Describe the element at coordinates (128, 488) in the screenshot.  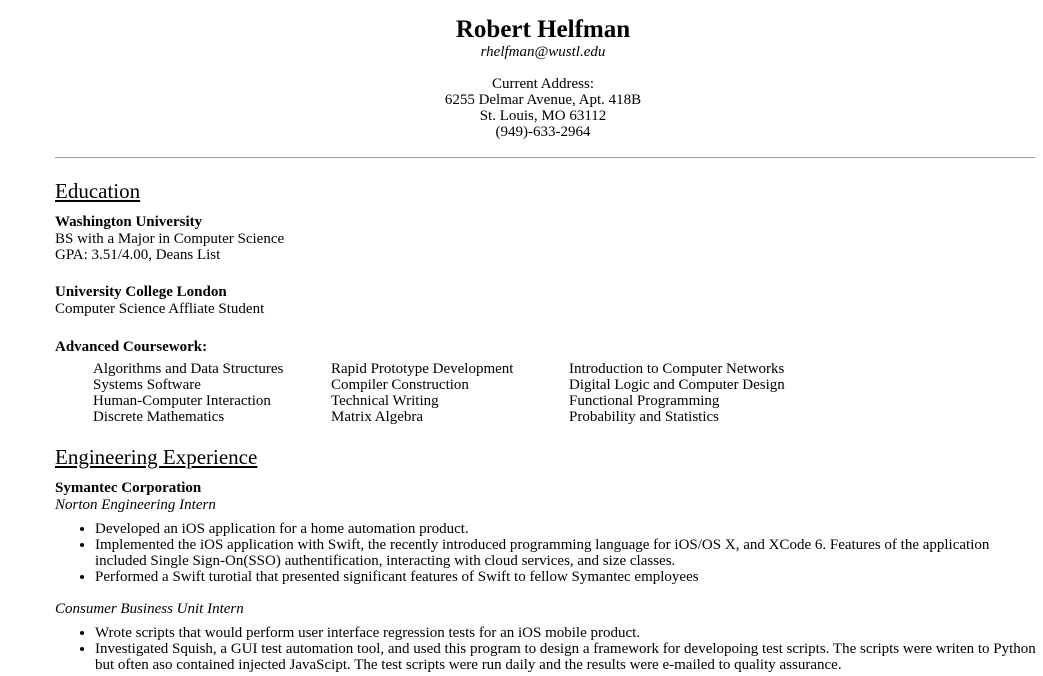
I see `company-name: Symantec Corporation` at that location.